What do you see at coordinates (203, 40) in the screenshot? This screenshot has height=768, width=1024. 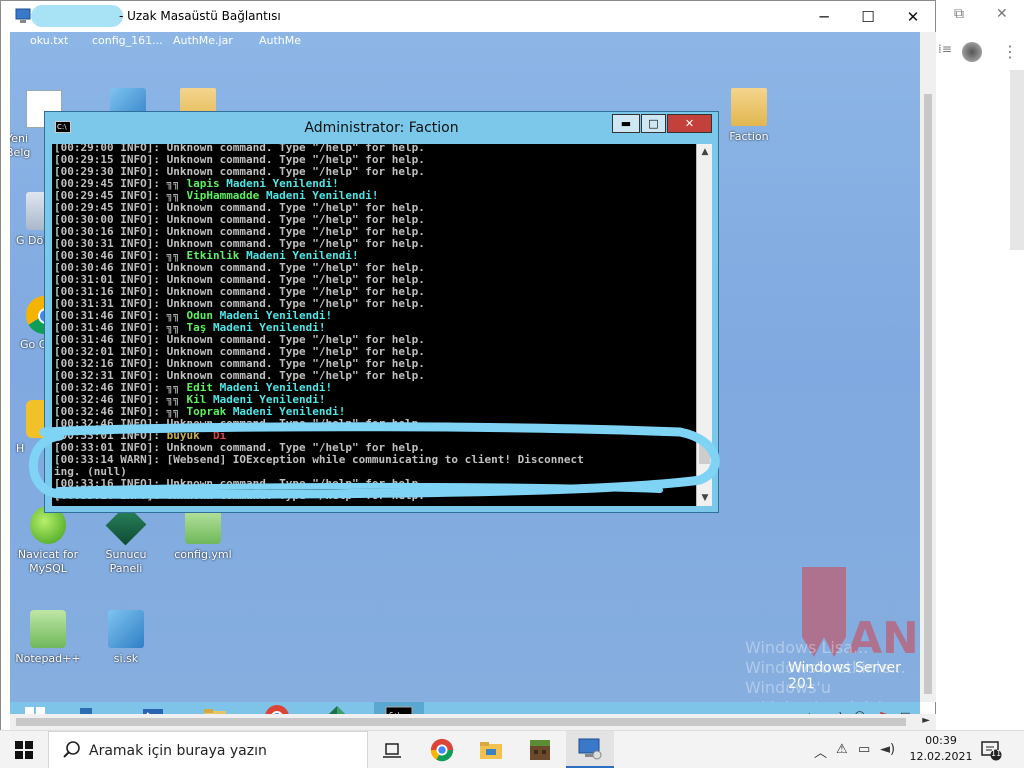 I see `desktop-label-authme-jar: AuthMe.jar` at bounding box center [203, 40].